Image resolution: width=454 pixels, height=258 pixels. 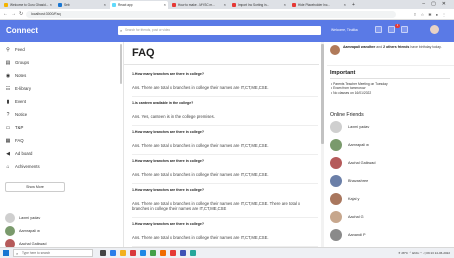 I want to click on online-friend: Aachal G, so click(x=390, y=217).